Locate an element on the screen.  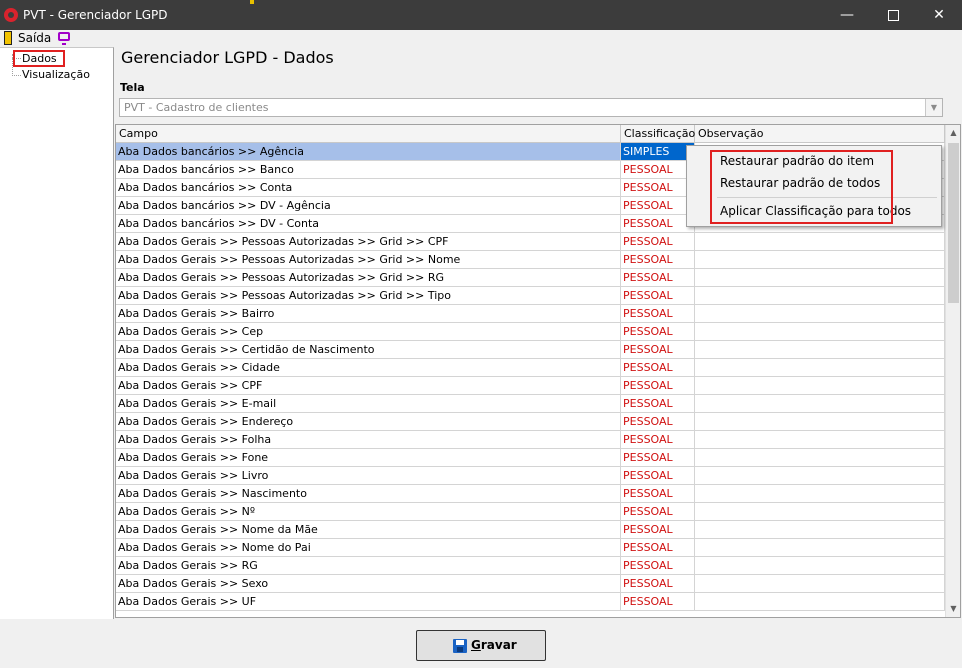
table-row: Aba Dados Gerais >> Fone PESSOAL is located at coordinates (530, 458).